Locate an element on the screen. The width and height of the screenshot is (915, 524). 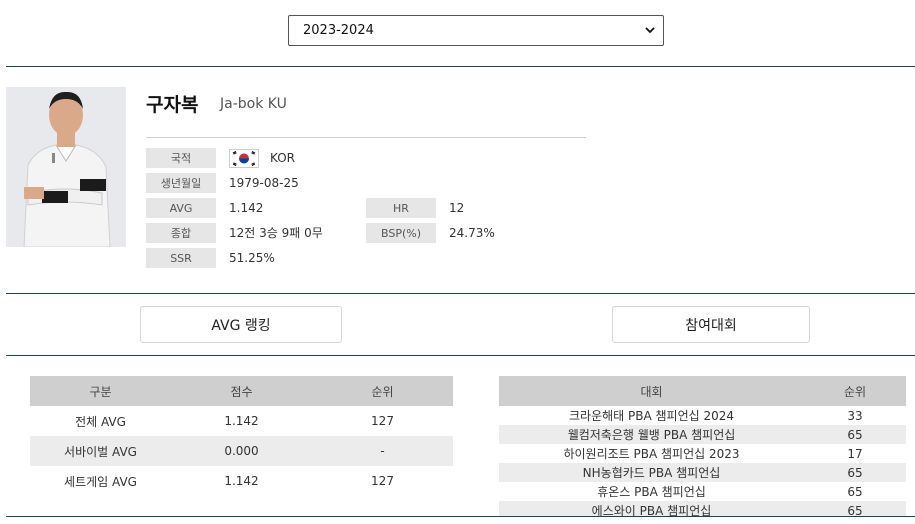
table-row: 서바이벌 AVG 0.000 - is located at coordinates (241, 451).